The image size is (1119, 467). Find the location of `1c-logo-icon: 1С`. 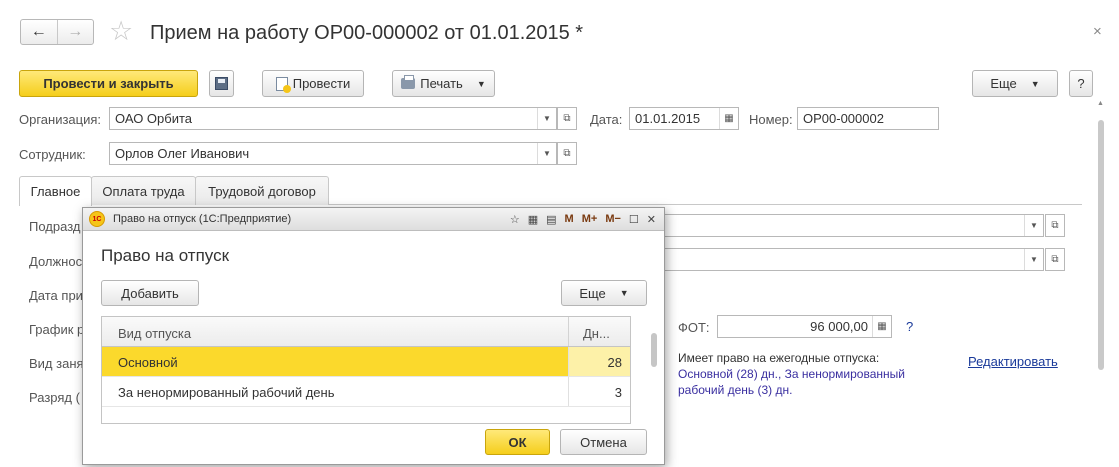

1c-logo-icon: 1С is located at coordinates (97, 219).